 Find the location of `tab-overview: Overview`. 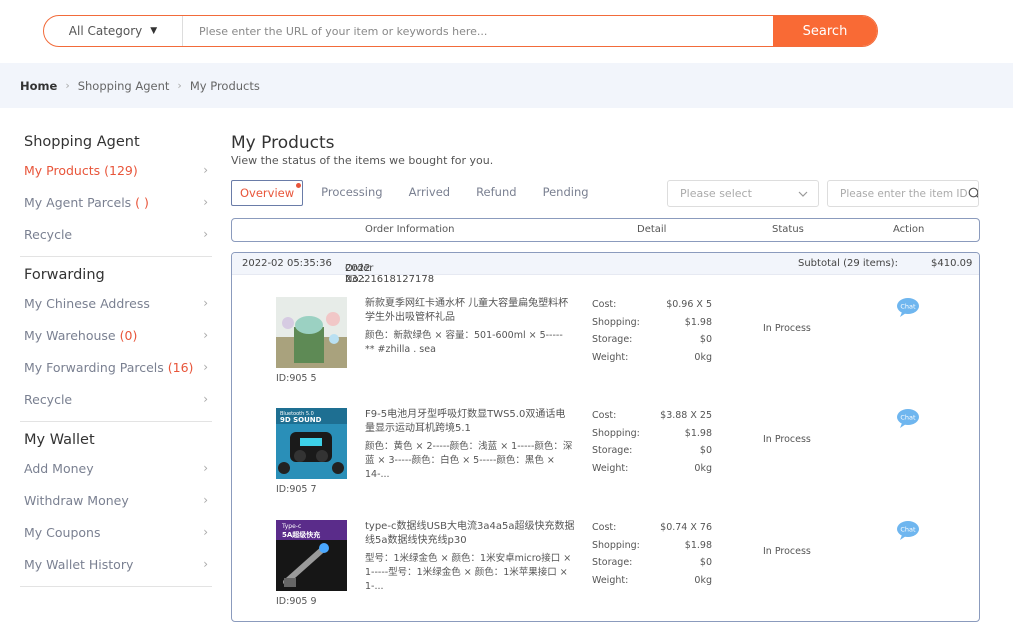

tab-overview: Overview is located at coordinates (267, 193).